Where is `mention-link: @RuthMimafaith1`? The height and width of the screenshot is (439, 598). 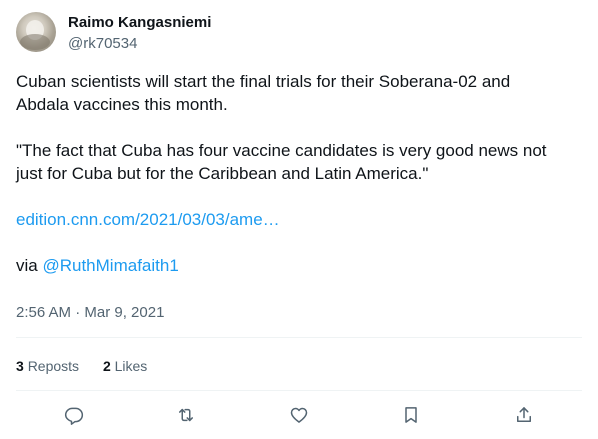
mention-link: @RuthMimafaith1 is located at coordinates (110, 265).